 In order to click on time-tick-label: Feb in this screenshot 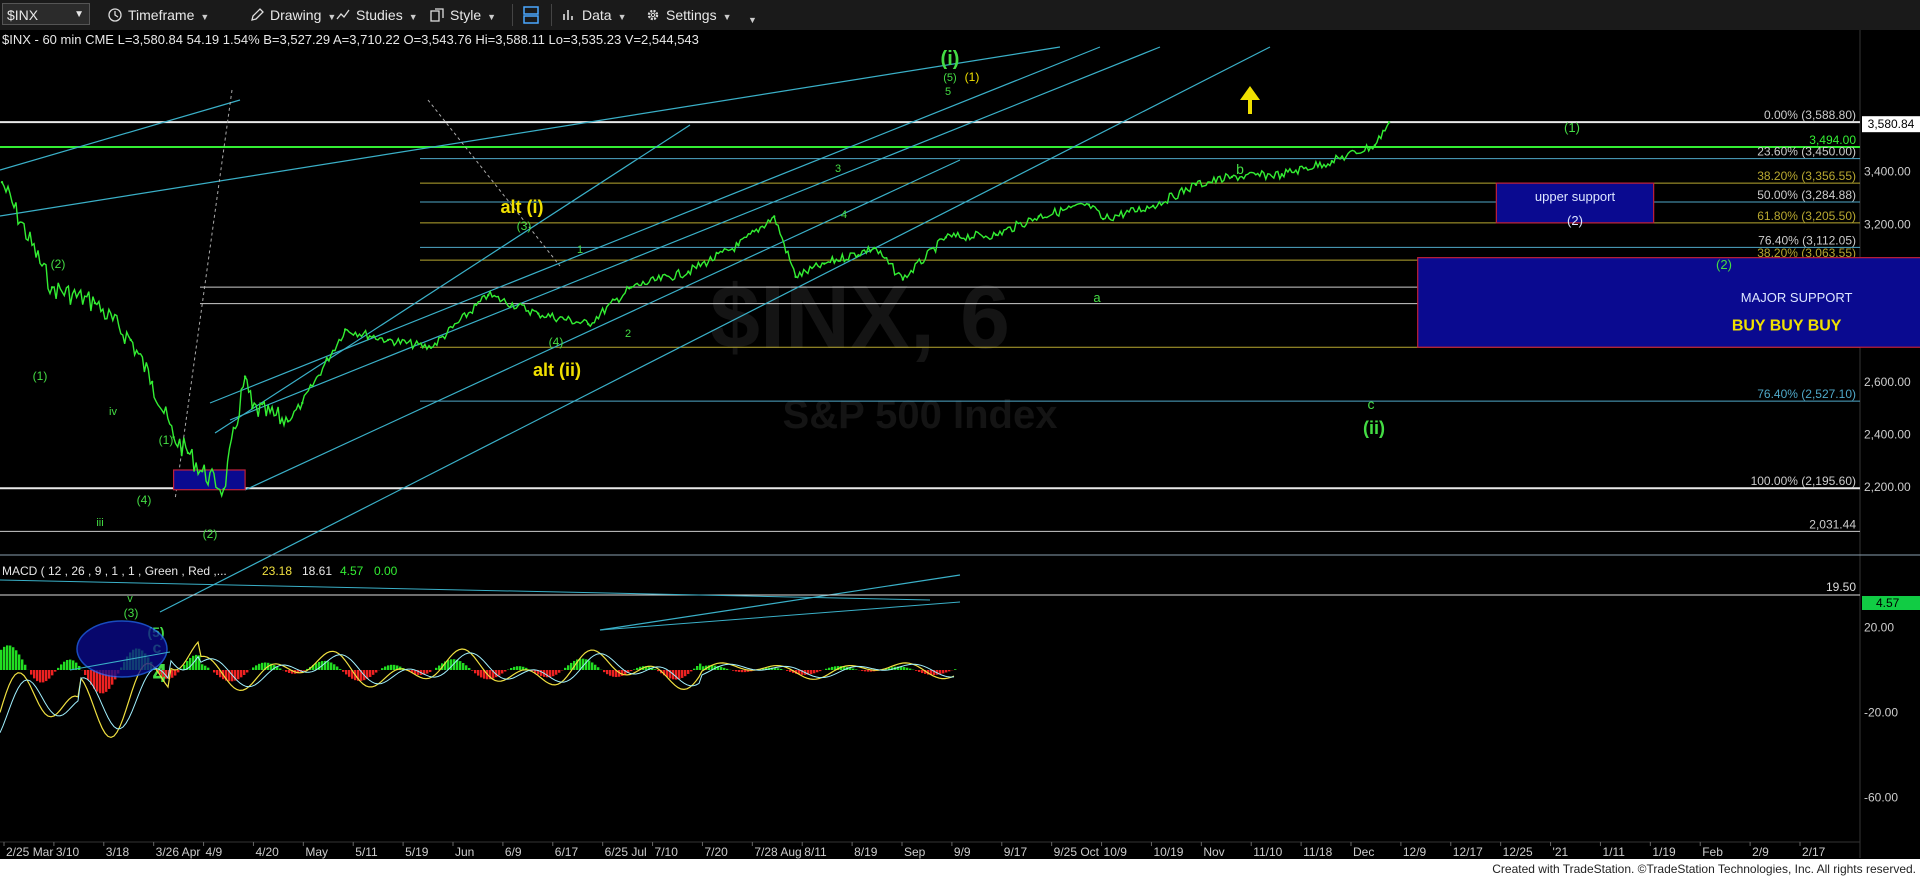, I will do `click(1712, 852)`.